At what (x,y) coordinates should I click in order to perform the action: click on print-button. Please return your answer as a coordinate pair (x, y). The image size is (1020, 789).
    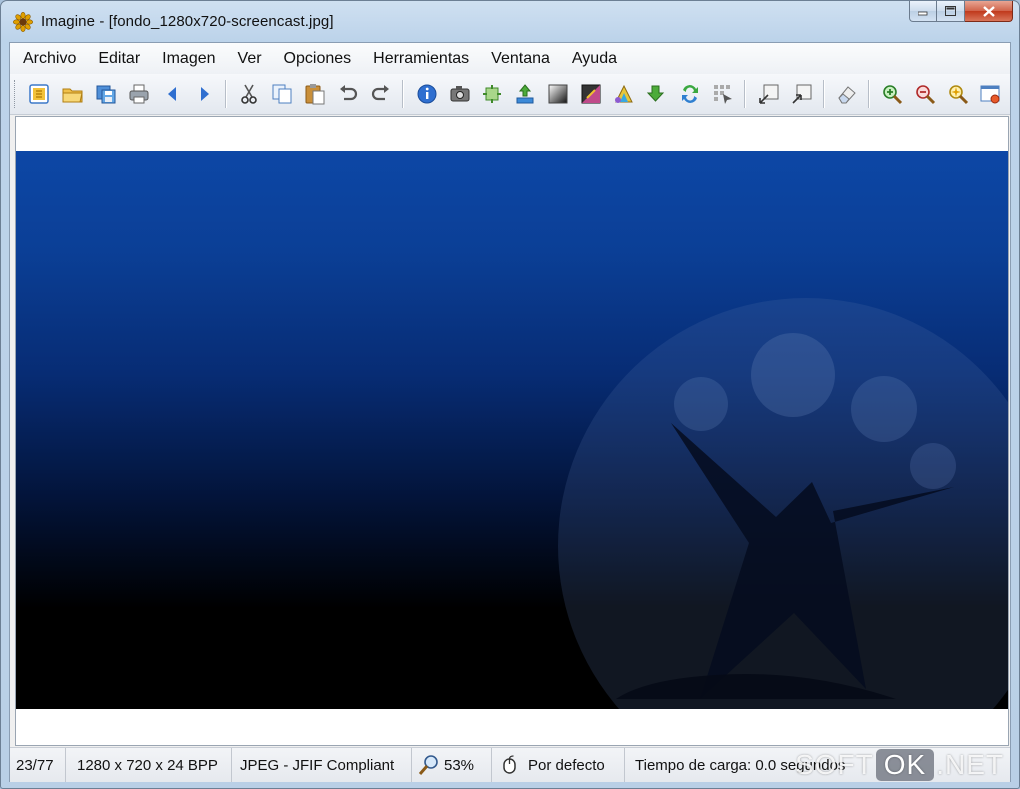
    Looking at the image, I should click on (139, 94).